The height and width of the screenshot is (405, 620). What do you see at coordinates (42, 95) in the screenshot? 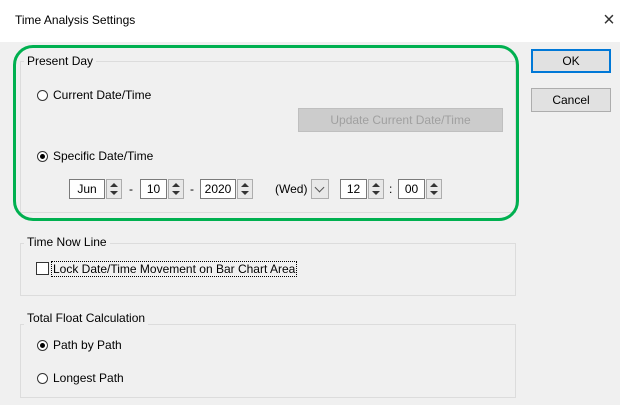
I see `current-date-time-radio` at bounding box center [42, 95].